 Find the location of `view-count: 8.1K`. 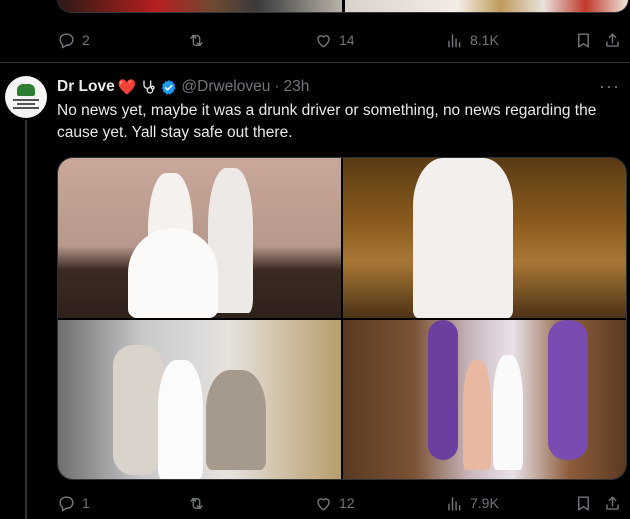

view-count: 8.1K is located at coordinates (484, 40).